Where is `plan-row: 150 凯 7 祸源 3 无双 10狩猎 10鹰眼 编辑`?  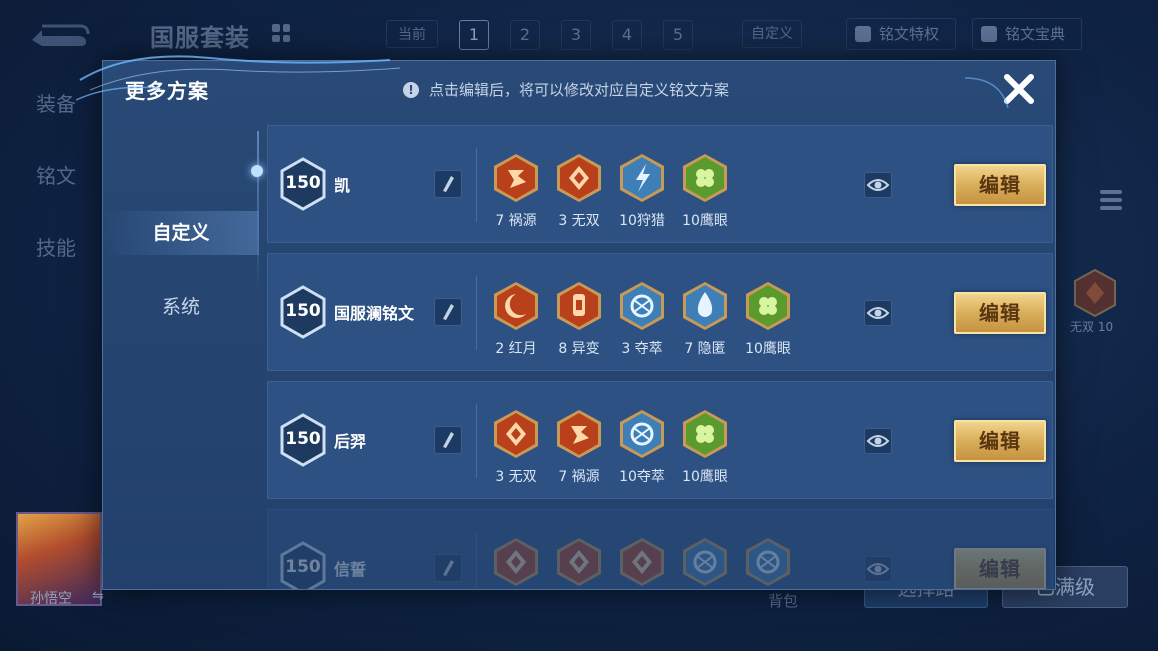
plan-row: 150 凯 7 祸源 3 无双 10狩猎 10鹰眼 编辑 is located at coordinates (660, 184).